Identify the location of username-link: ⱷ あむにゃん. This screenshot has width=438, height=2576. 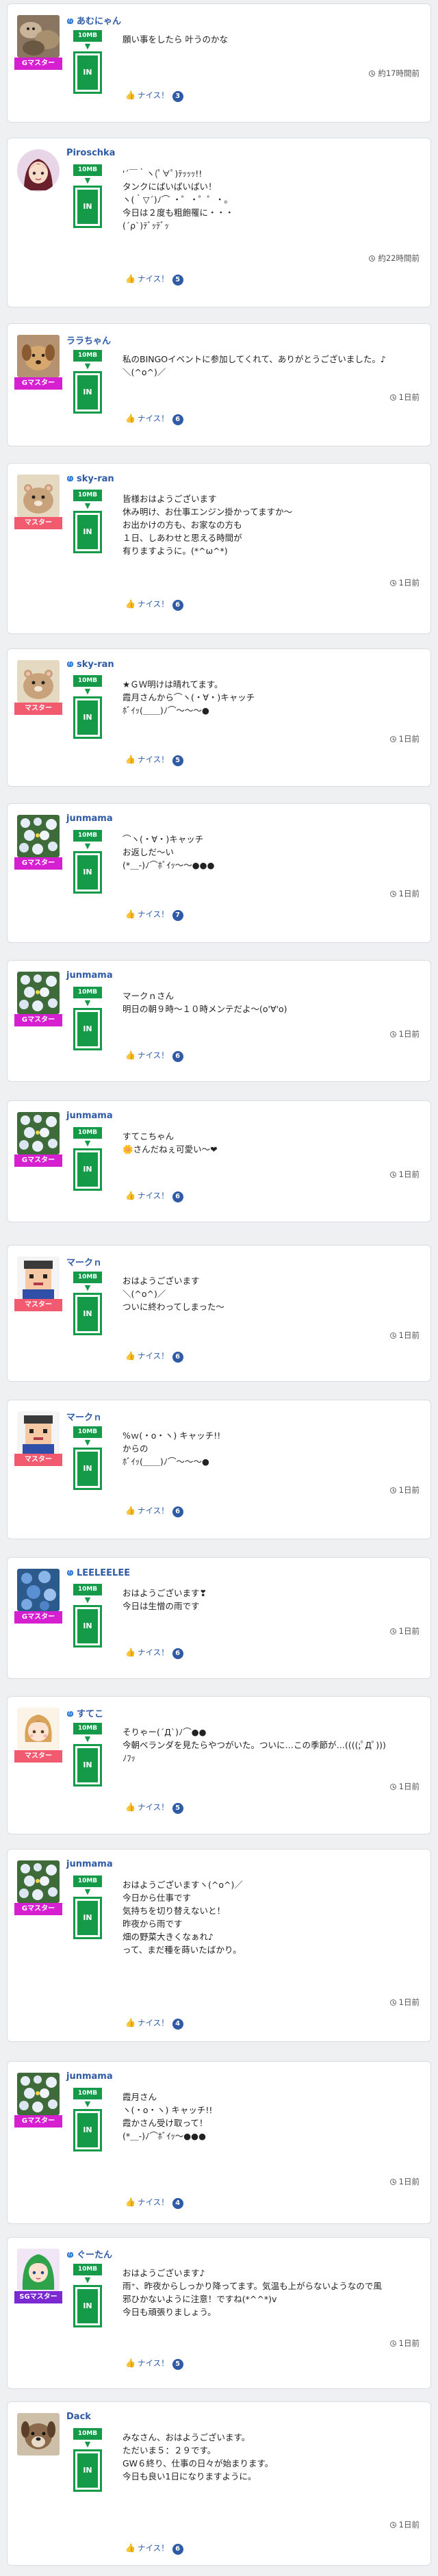
(93, 20).